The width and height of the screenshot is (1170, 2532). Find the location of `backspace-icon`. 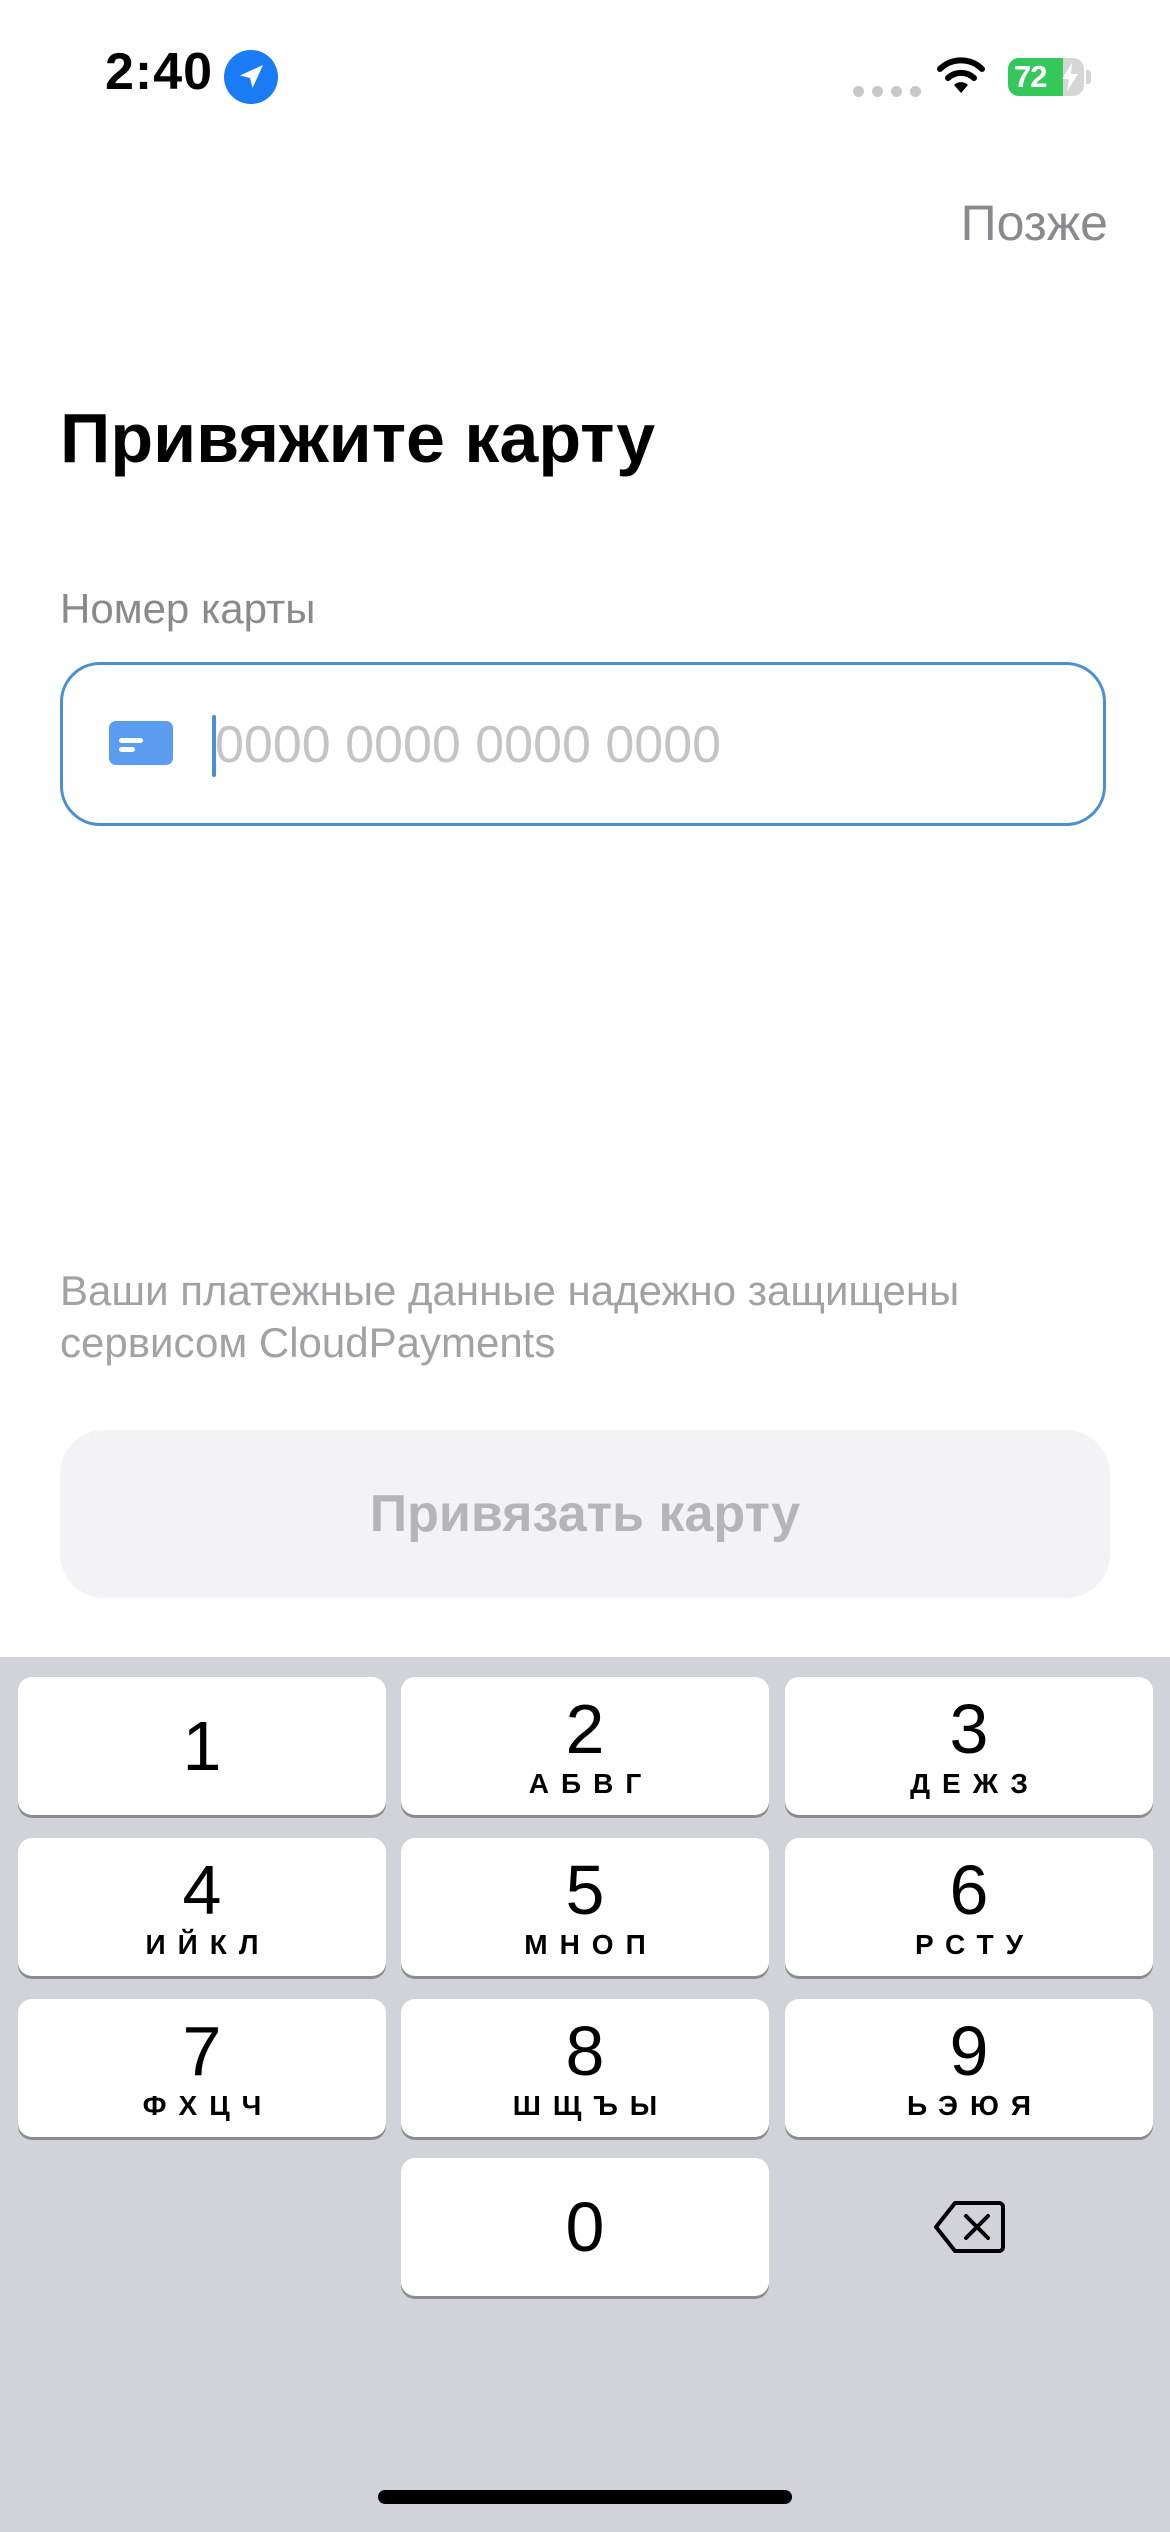

backspace-icon is located at coordinates (969, 2227).